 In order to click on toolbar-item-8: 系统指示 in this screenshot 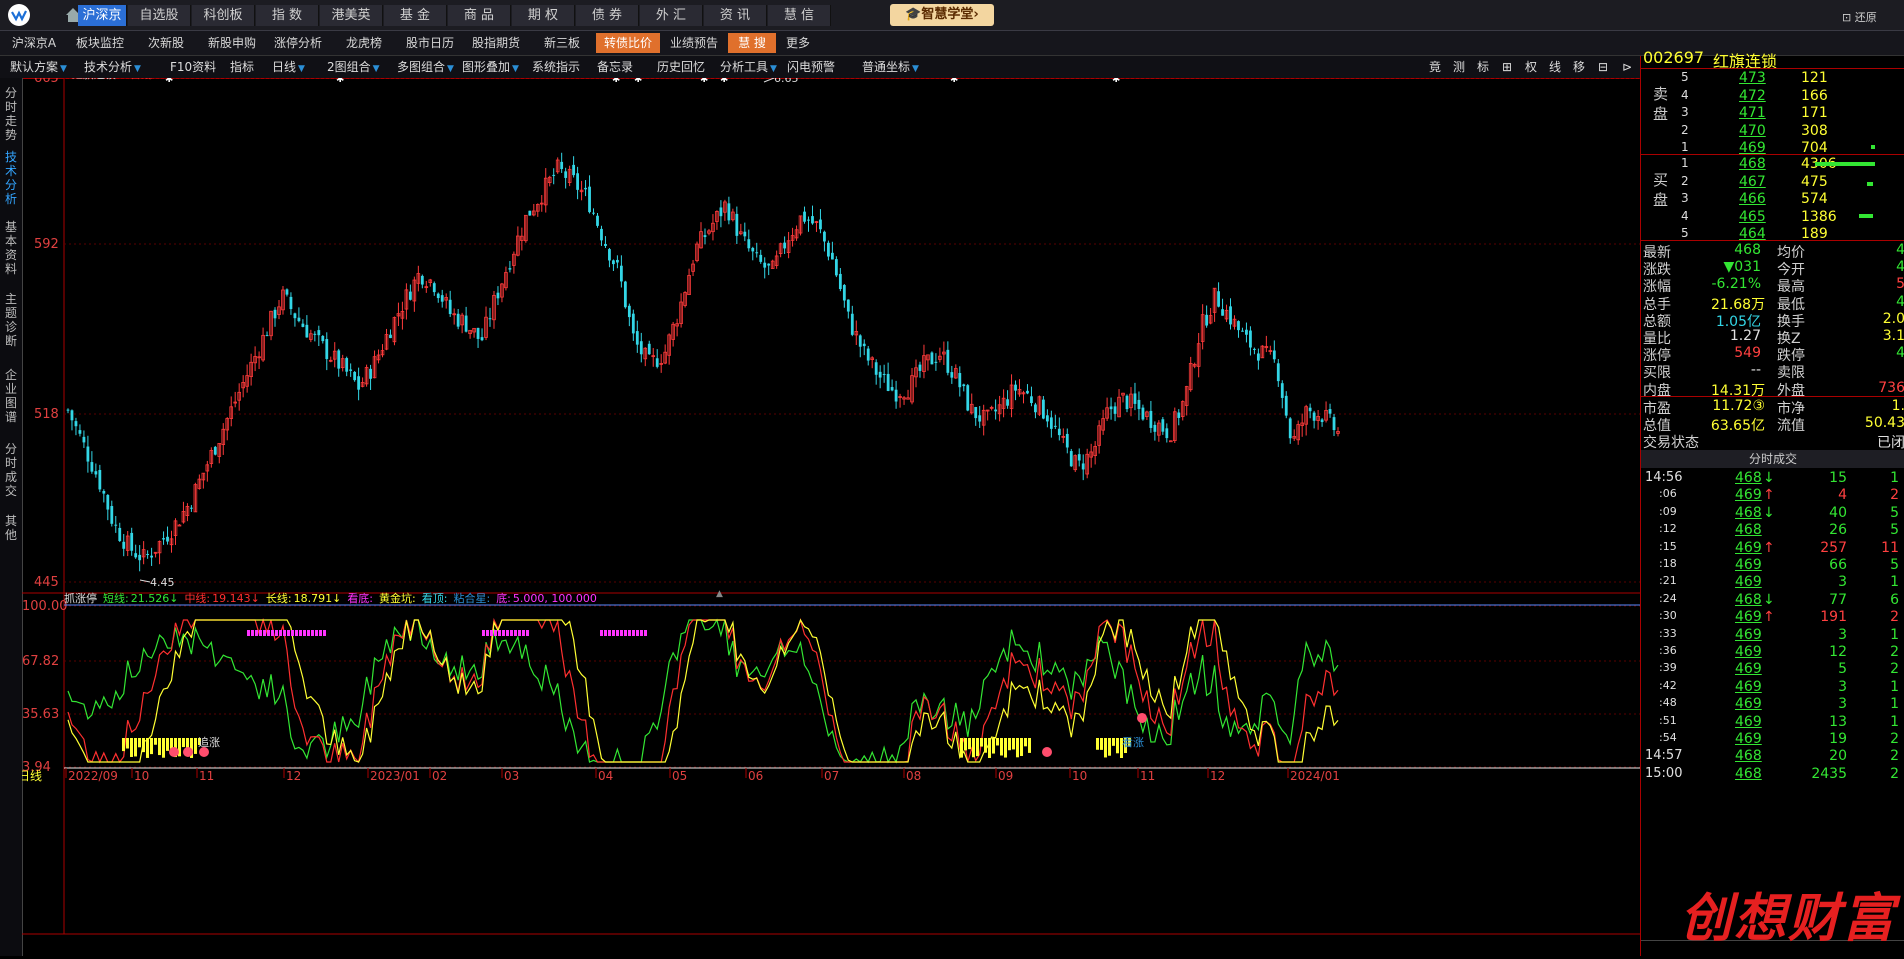, I will do `click(556, 67)`.